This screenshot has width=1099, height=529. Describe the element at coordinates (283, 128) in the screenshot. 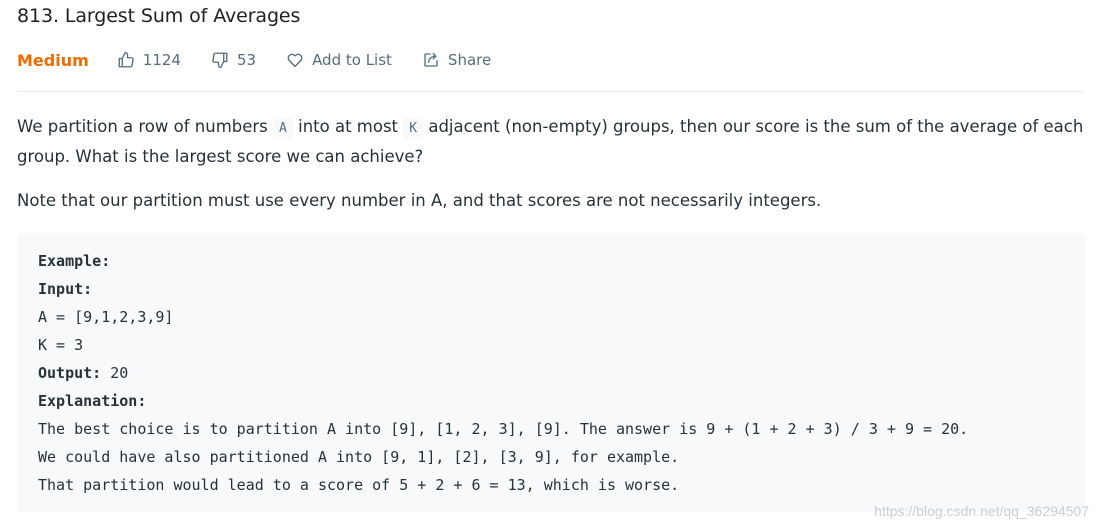

I see `inline-code-a: A` at that location.